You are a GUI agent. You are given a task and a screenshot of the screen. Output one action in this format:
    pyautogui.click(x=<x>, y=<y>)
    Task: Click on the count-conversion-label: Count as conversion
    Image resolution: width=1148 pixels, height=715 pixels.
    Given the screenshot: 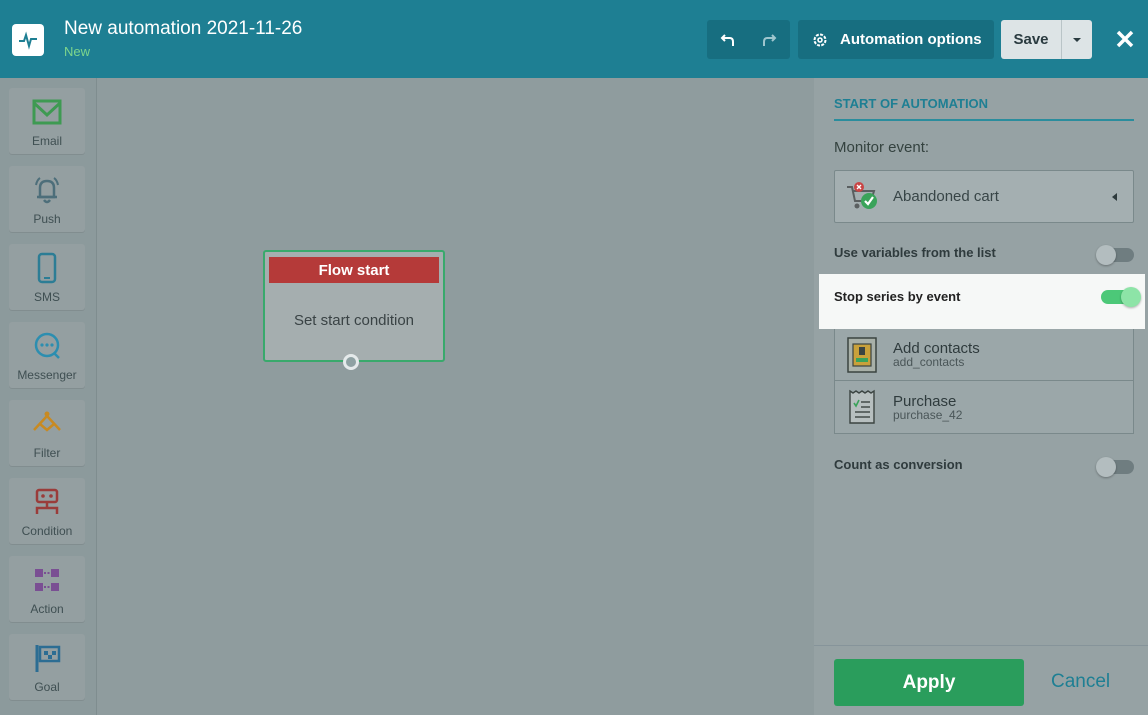 What is the action you would take?
    pyautogui.click(x=898, y=464)
    